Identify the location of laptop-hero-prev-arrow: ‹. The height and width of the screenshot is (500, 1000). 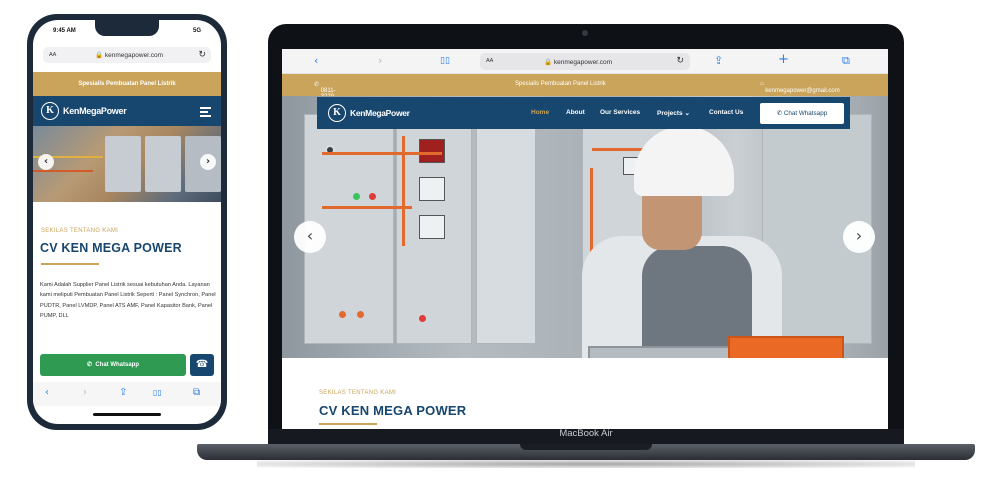
(310, 237).